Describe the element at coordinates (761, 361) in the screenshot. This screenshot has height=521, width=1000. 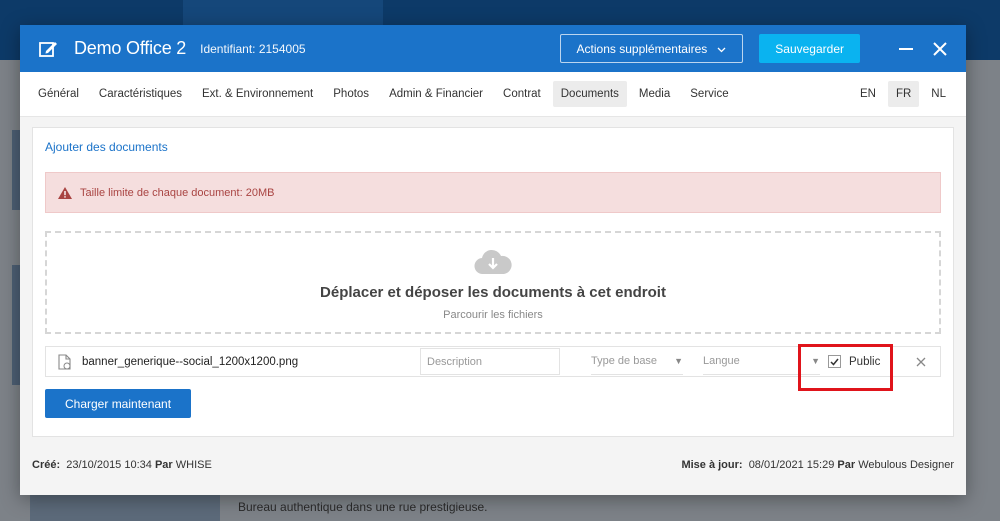
I see `language-select: Langue ▼` at that location.